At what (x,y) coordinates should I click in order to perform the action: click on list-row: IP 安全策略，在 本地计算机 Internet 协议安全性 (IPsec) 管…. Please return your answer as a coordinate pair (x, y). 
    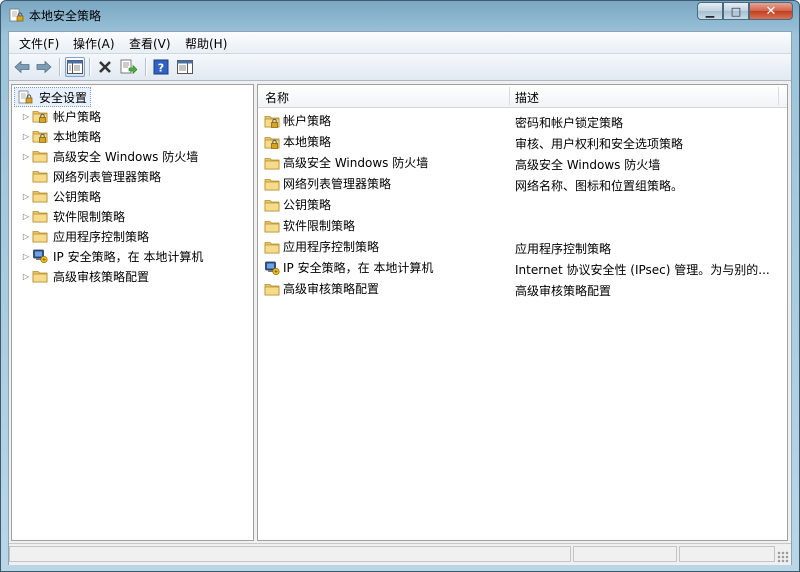
    Looking at the image, I should click on (522, 267).